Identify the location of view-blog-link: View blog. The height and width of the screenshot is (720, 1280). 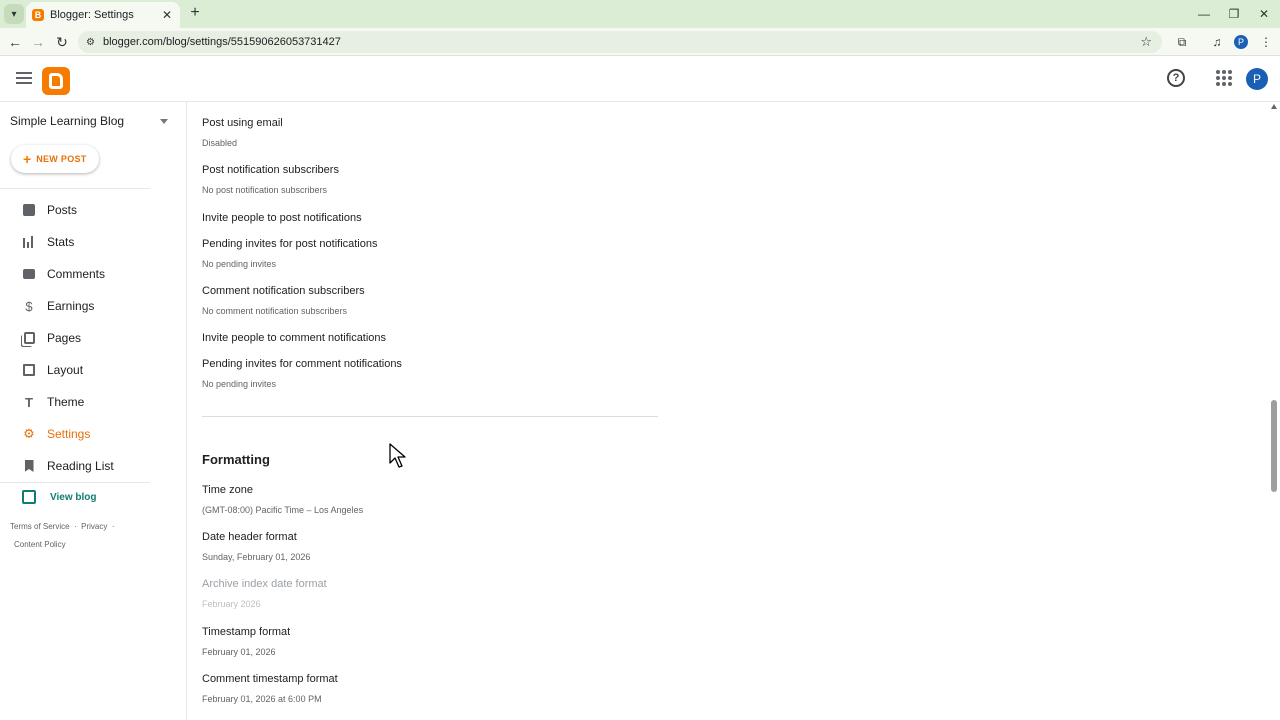
(59, 497).